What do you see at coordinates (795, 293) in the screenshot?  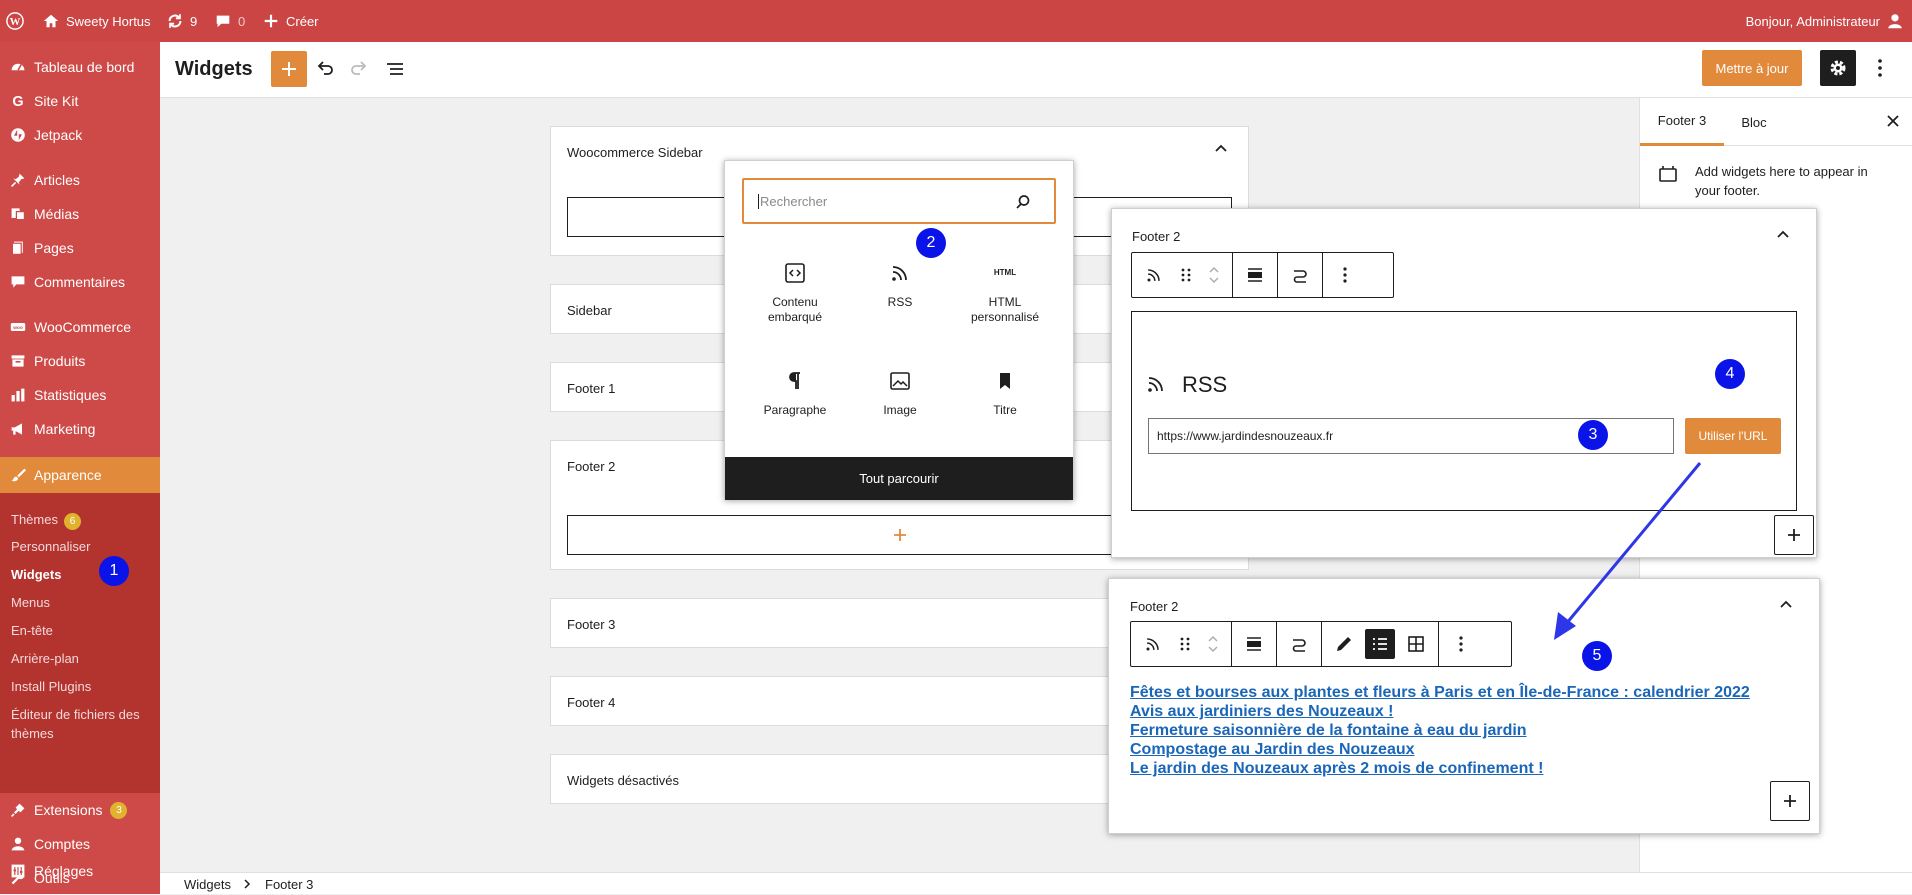 I see `inserter-block-embed: Contenu embarqué` at bounding box center [795, 293].